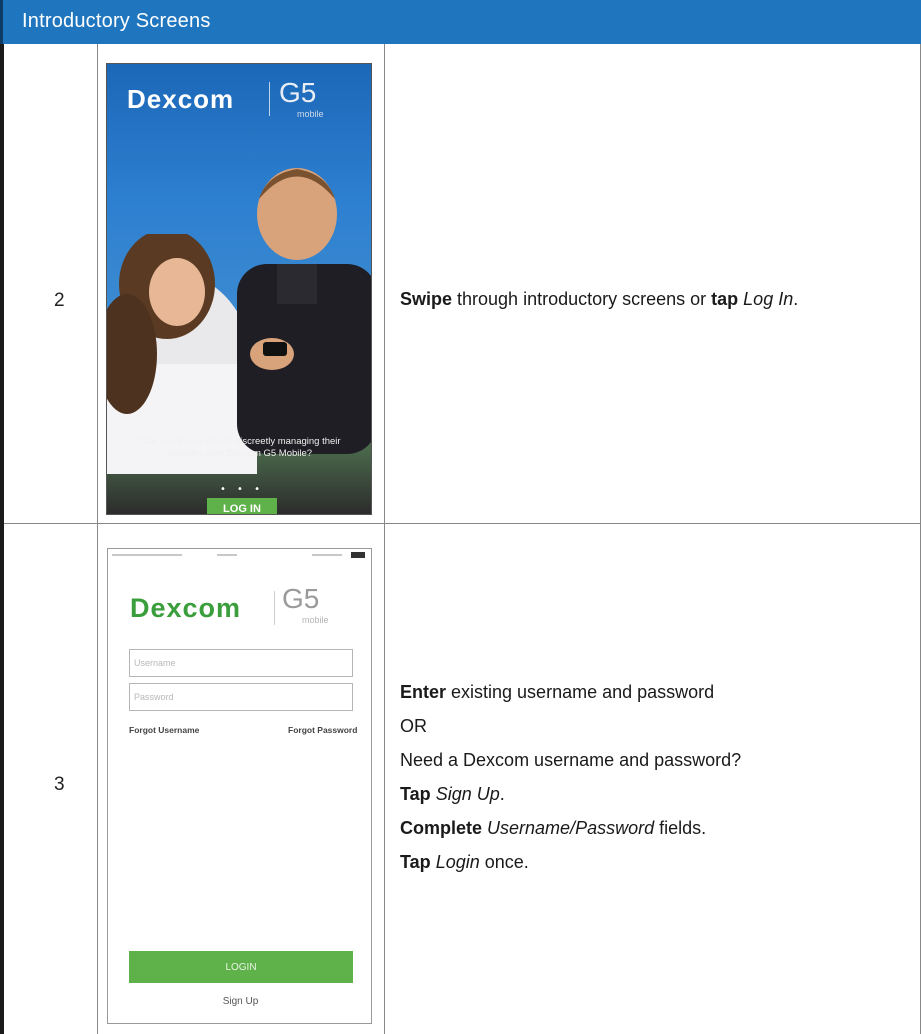 The height and width of the screenshot is (1034, 921). What do you see at coordinates (358, 555) in the screenshot?
I see `battery-icon` at bounding box center [358, 555].